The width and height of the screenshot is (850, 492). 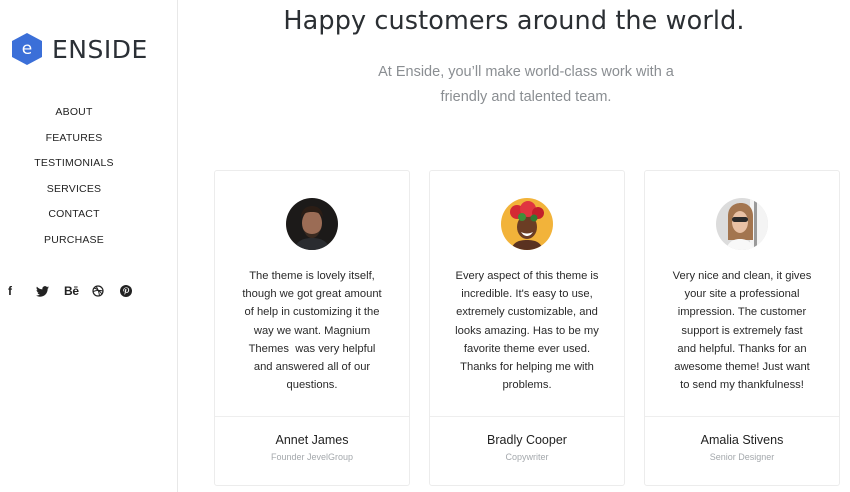 I want to click on logo-letter: e, so click(x=27, y=49).